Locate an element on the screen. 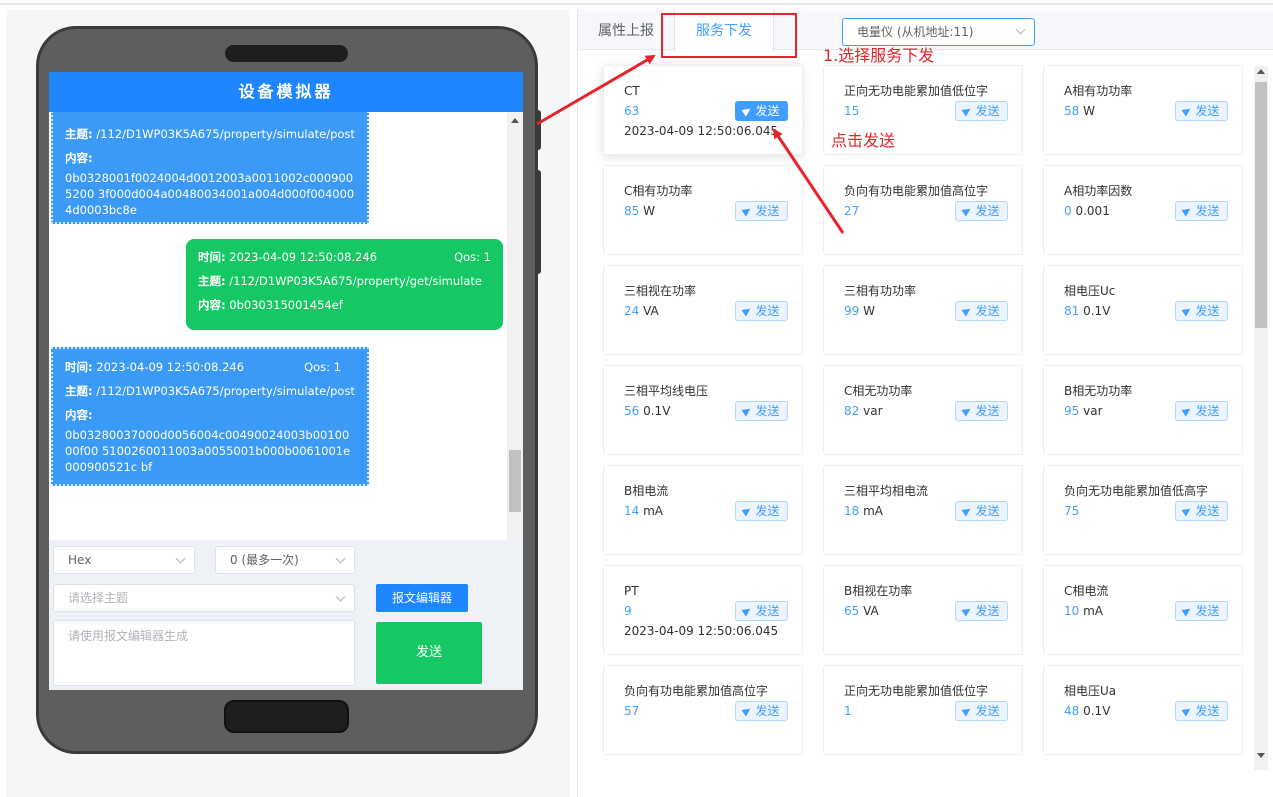  service-card: C相电流 10 mA 发送 is located at coordinates (1143, 610).